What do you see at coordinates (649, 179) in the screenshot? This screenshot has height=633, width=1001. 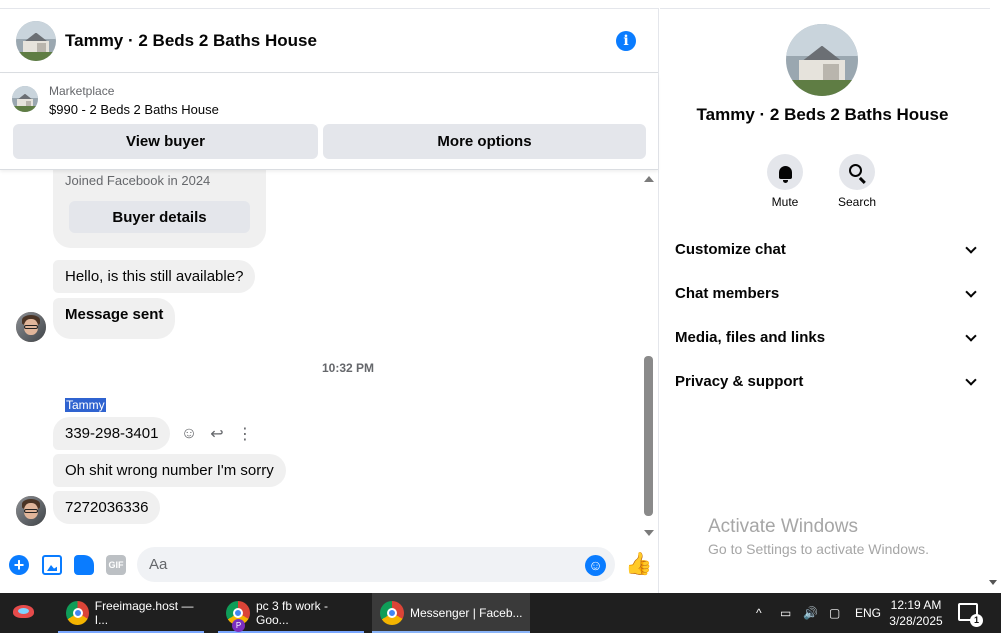 I see `scroll-up-arrow-icon` at bounding box center [649, 179].